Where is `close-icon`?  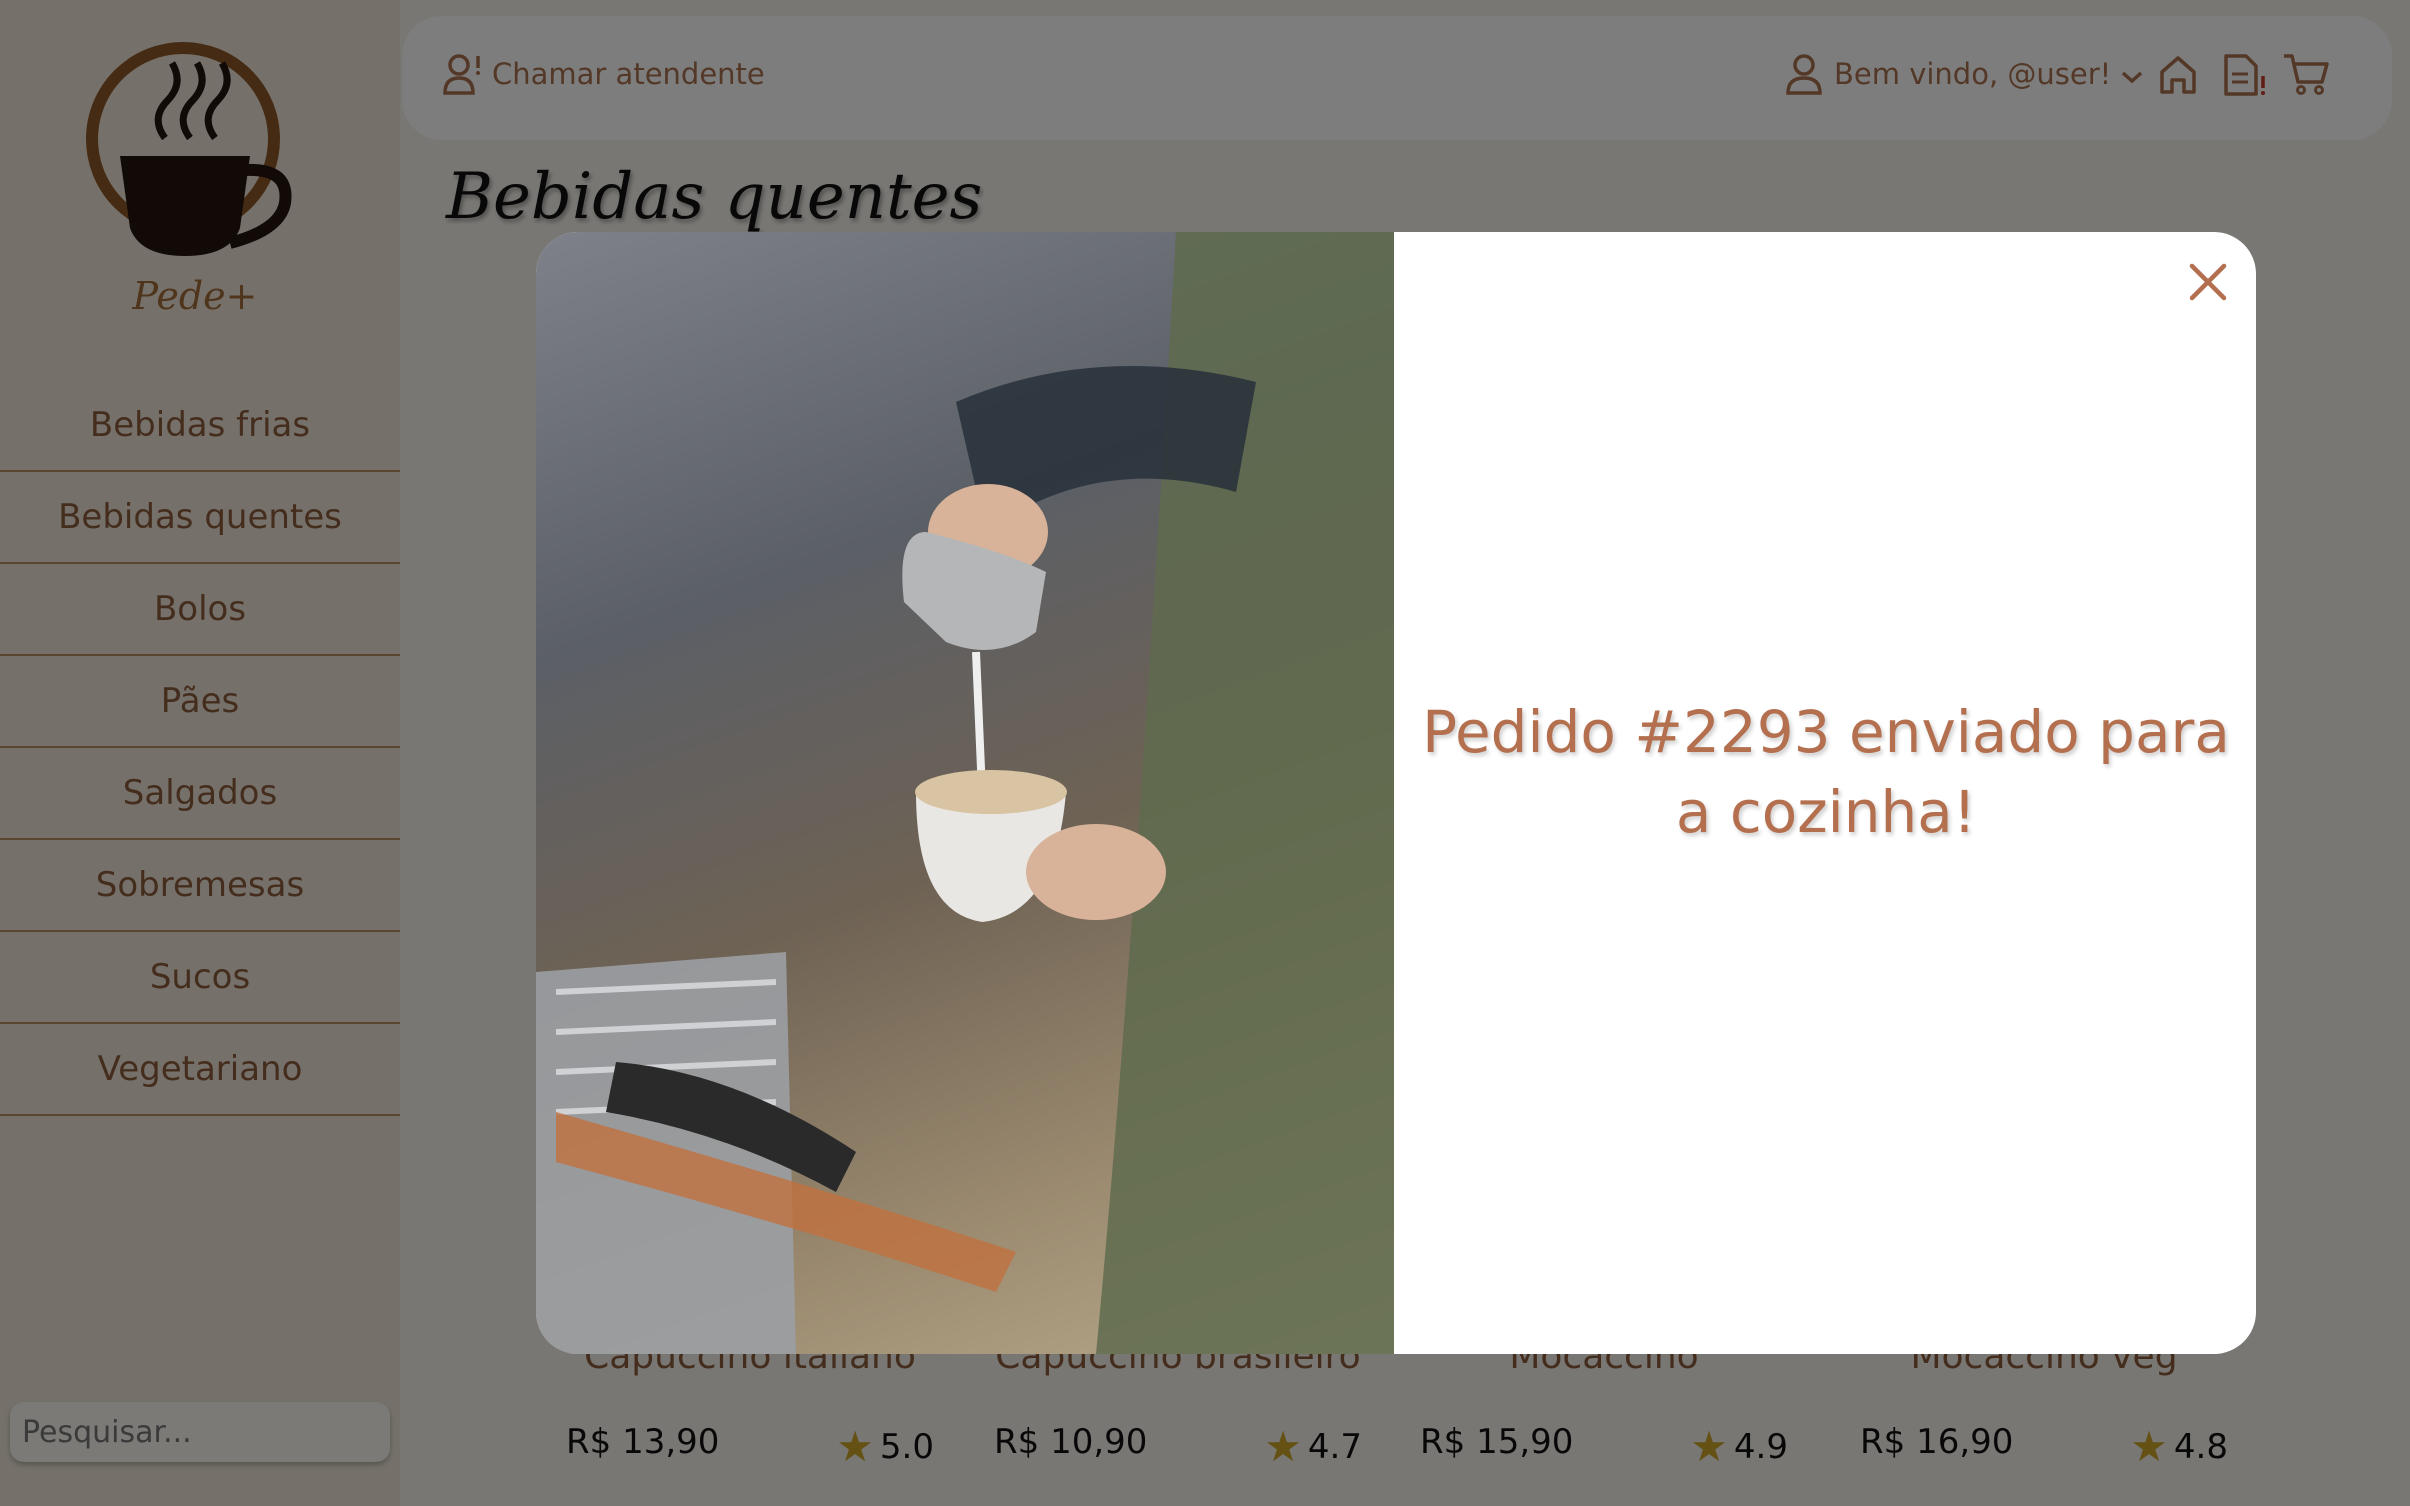
close-icon is located at coordinates (2208, 282).